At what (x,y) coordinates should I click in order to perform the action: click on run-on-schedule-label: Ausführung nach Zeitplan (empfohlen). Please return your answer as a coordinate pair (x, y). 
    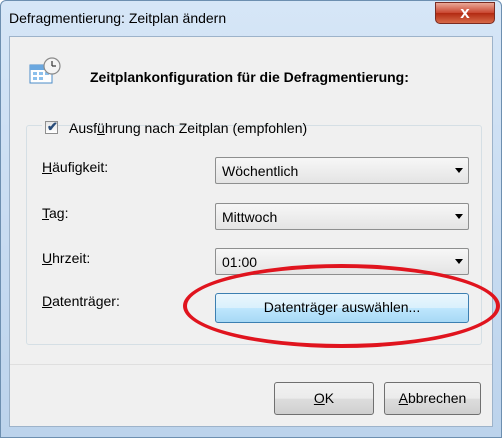
    Looking at the image, I should click on (188, 128).